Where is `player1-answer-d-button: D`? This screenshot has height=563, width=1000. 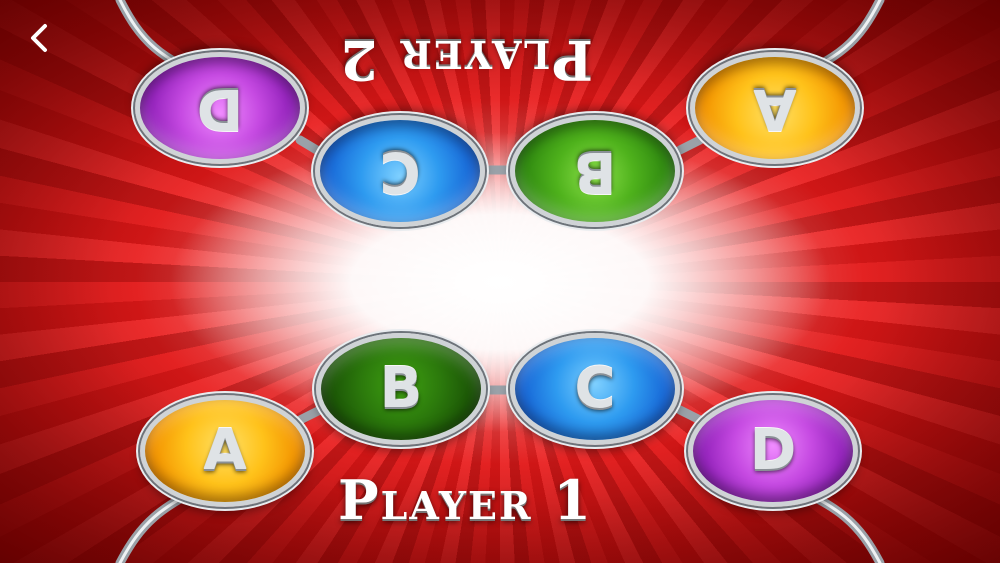
player1-answer-d-button: D is located at coordinates (773, 451).